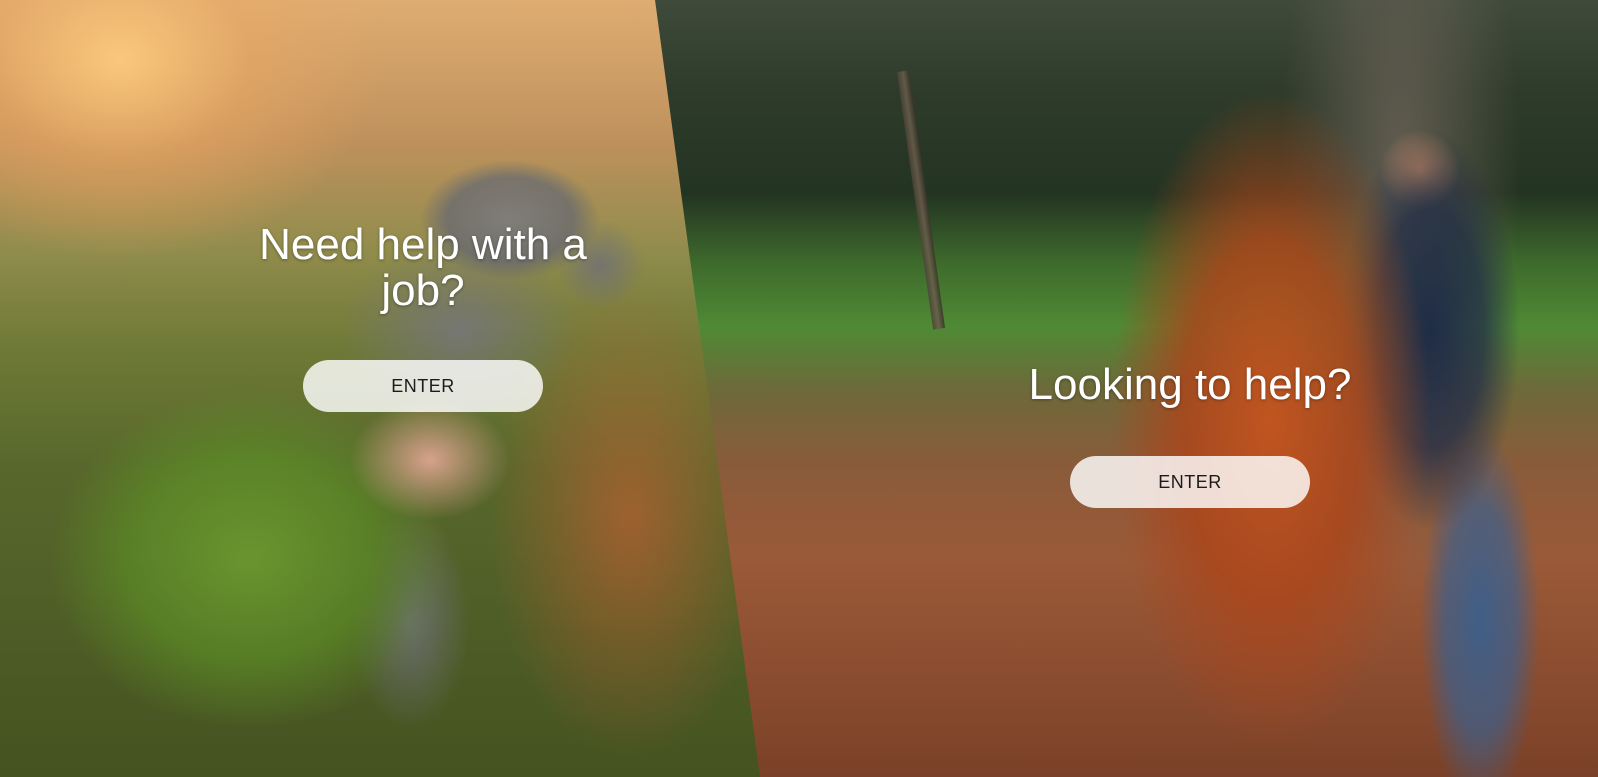 This screenshot has height=777, width=1598. Describe the element at coordinates (1190, 482) in the screenshot. I see `looking-to-help-enter-button: ENTER` at that location.